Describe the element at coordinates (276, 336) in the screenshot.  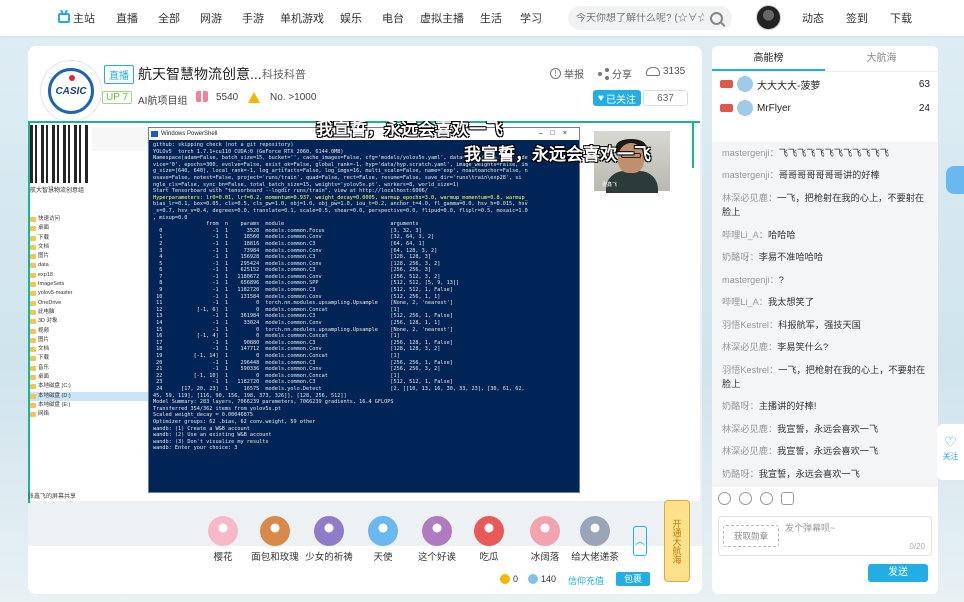
I see `powershell-line: 16 [-1, 4] 1 0 models.common.Concat [1]` at that location.